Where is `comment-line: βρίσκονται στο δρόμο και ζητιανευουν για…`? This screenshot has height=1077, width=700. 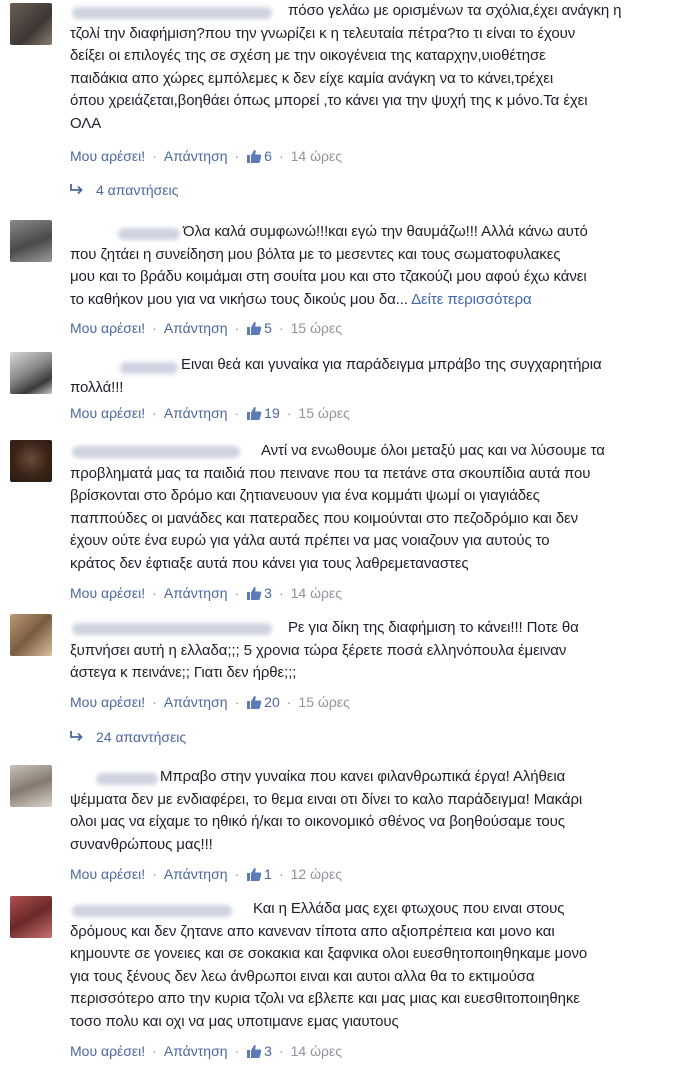 comment-line: βρίσκονται στο δρόμο και ζητιανευουν για… is located at coordinates (305, 495).